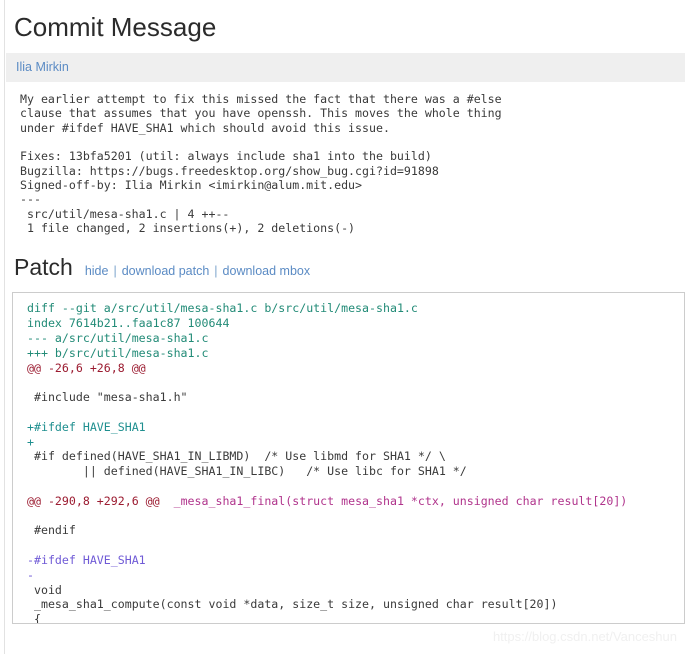 Image resolution: width=685 pixels, height=654 pixels. I want to click on commit-author-link: Ilia Mirkin, so click(42, 67).